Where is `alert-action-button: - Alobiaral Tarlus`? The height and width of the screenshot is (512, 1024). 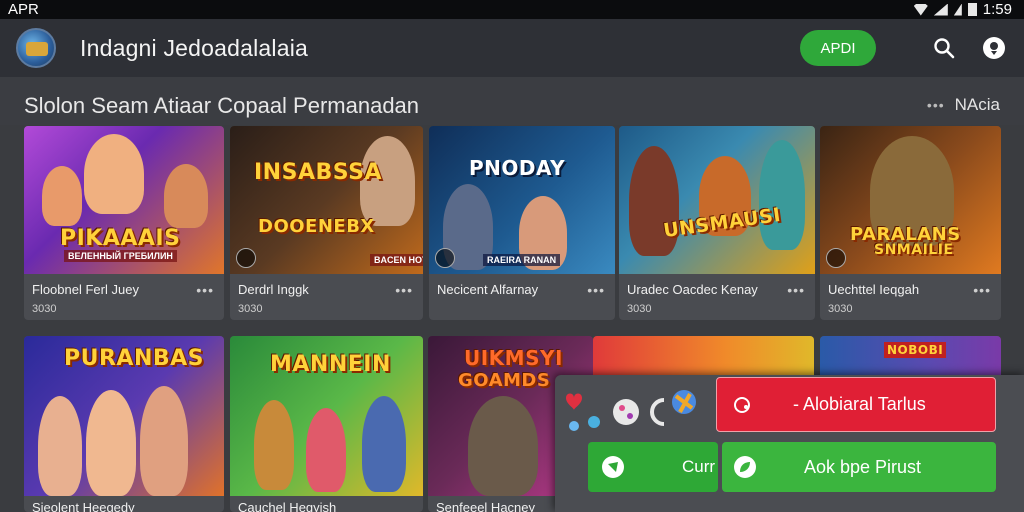 alert-action-button: - Alobiaral Tarlus is located at coordinates (856, 404).